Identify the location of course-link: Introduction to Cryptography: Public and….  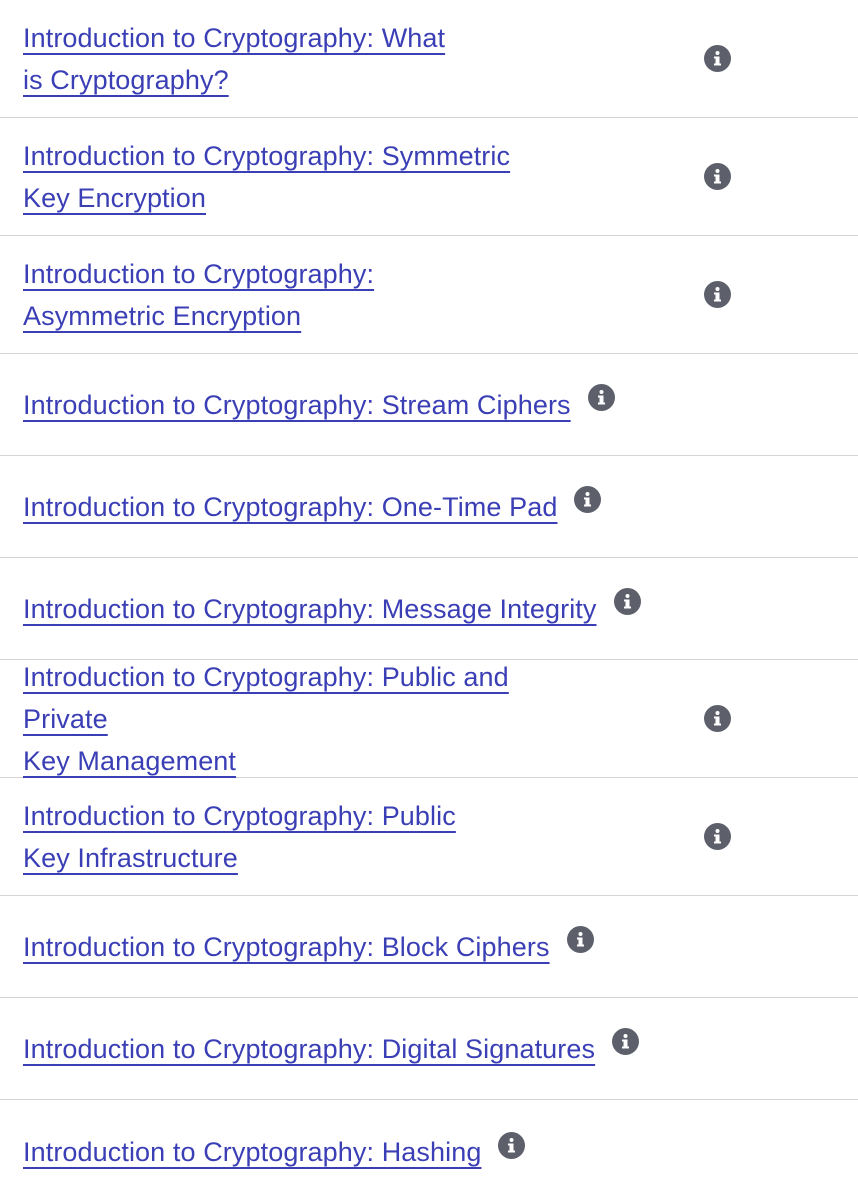
(303, 719).